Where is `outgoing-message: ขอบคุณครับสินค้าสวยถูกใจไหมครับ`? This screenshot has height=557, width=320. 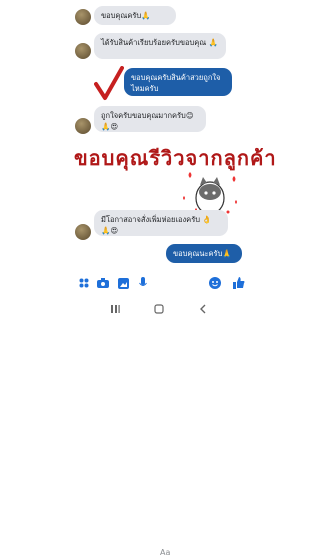 outgoing-message: ขอบคุณครับสินค้าสวยถูกใจไหมครับ is located at coordinates (178, 82).